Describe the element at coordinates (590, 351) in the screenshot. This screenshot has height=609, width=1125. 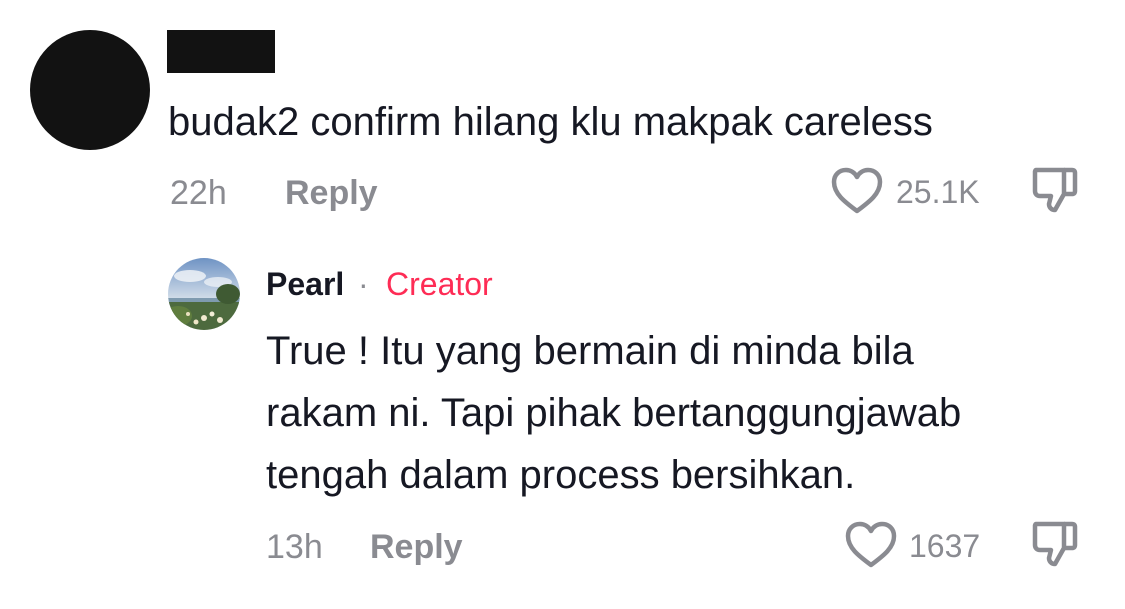
I see `reply-text-line: True ! Itu yang bermain di minda bila` at that location.